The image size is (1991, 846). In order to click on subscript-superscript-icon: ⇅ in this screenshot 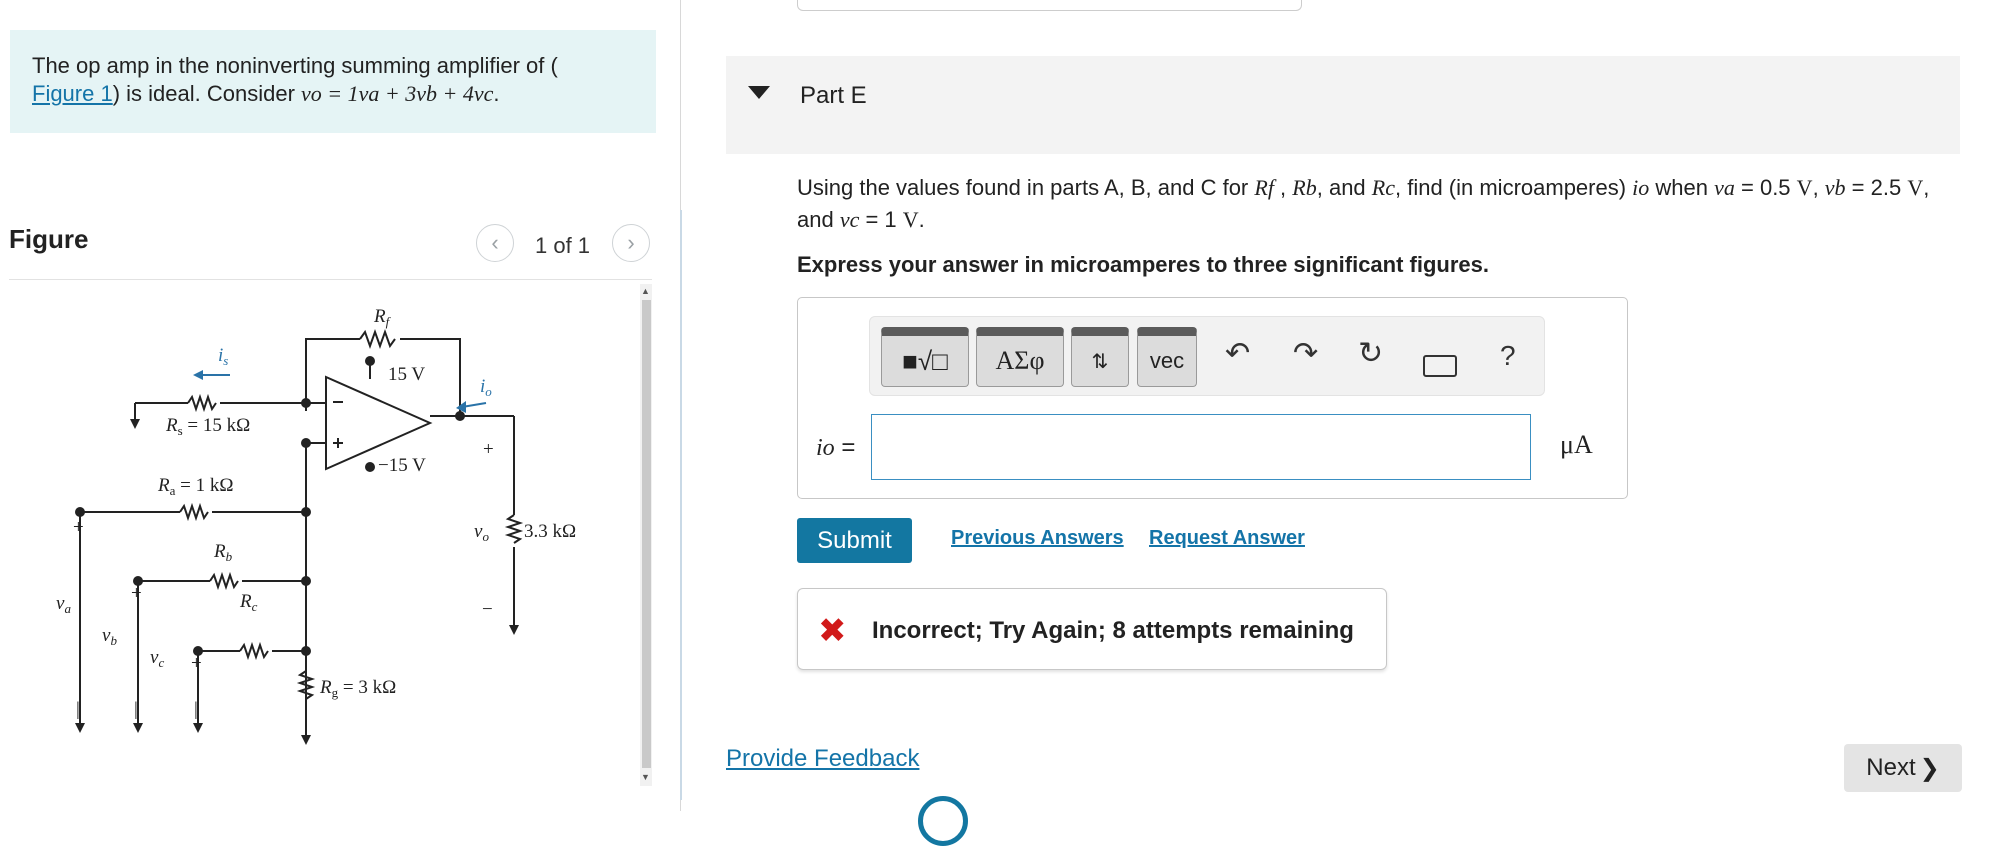, I will do `click(1100, 361)`.